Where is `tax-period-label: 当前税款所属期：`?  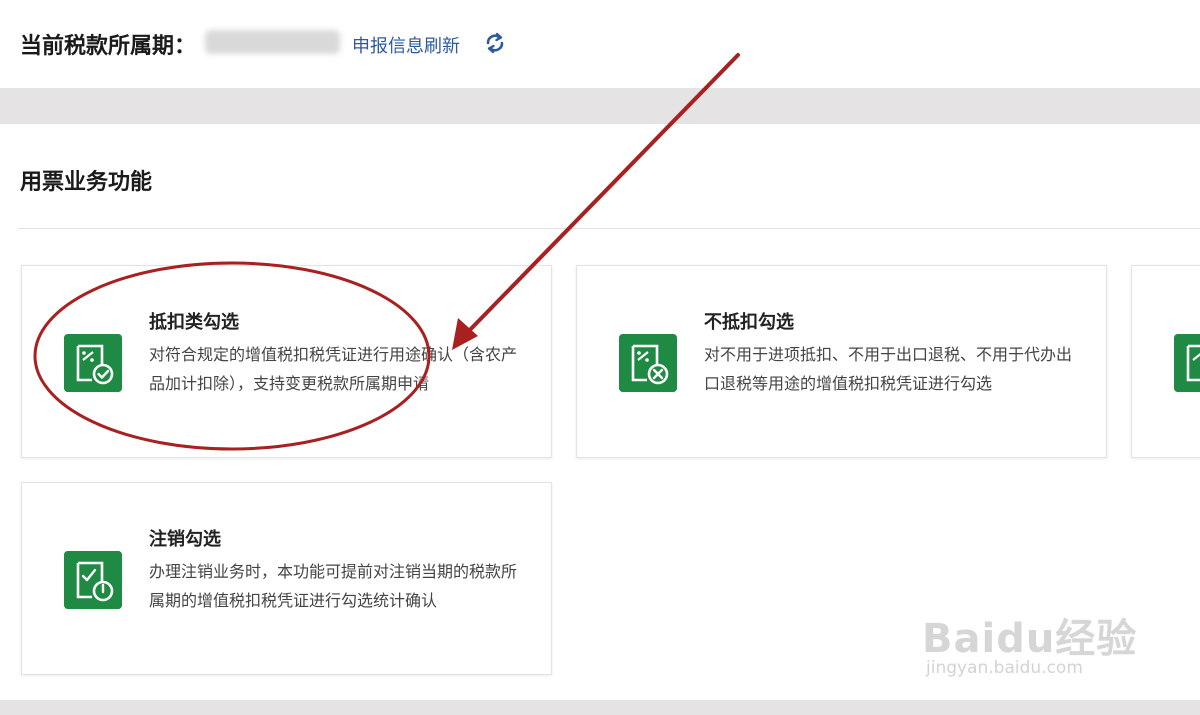 tax-period-label: 当前税款所属期： is located at coordinates (108, 46).